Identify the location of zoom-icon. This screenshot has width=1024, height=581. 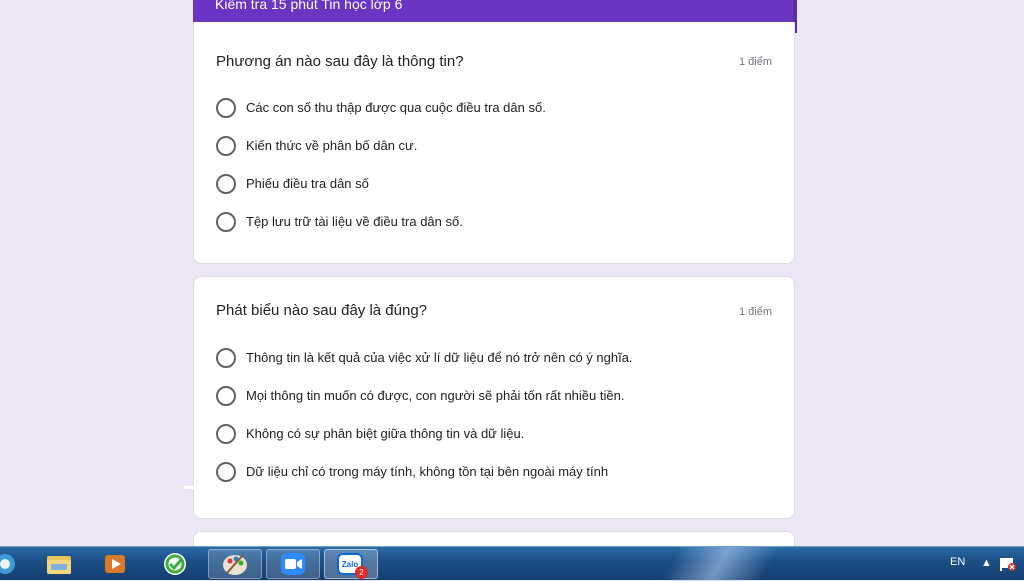
(293, 564).